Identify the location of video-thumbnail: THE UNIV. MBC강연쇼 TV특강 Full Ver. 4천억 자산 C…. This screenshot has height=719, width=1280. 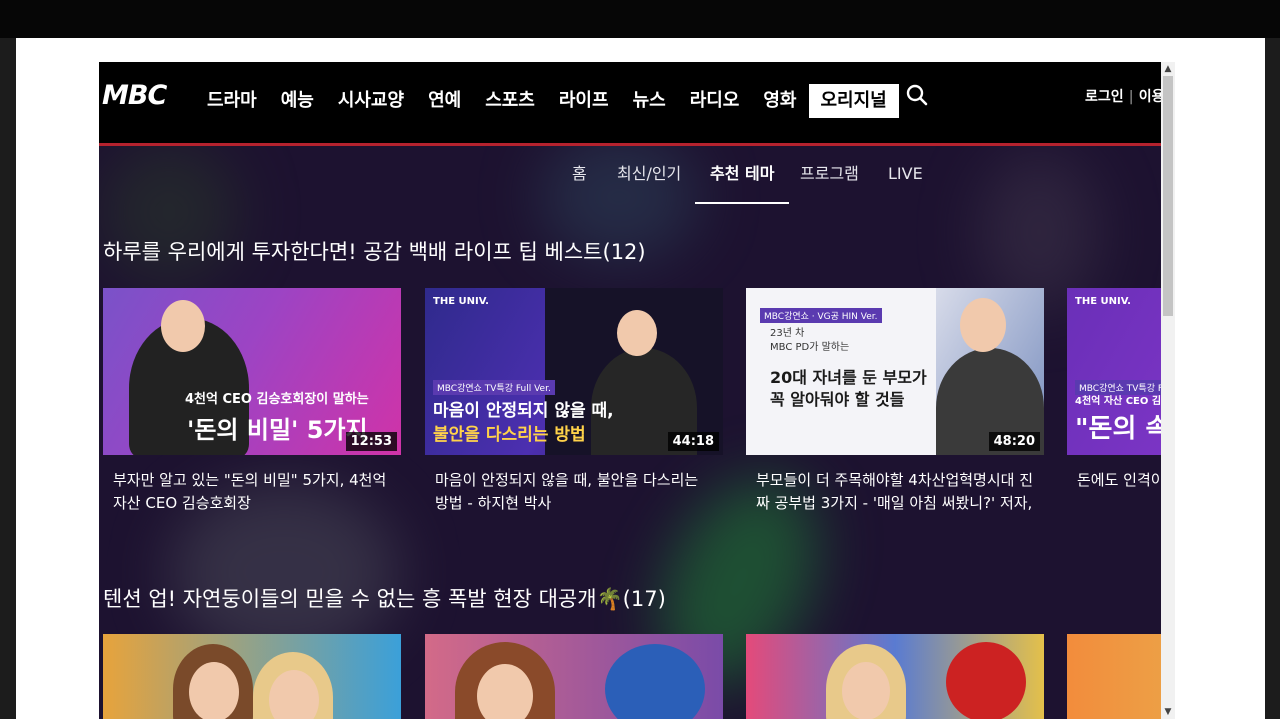
(1114, 371).